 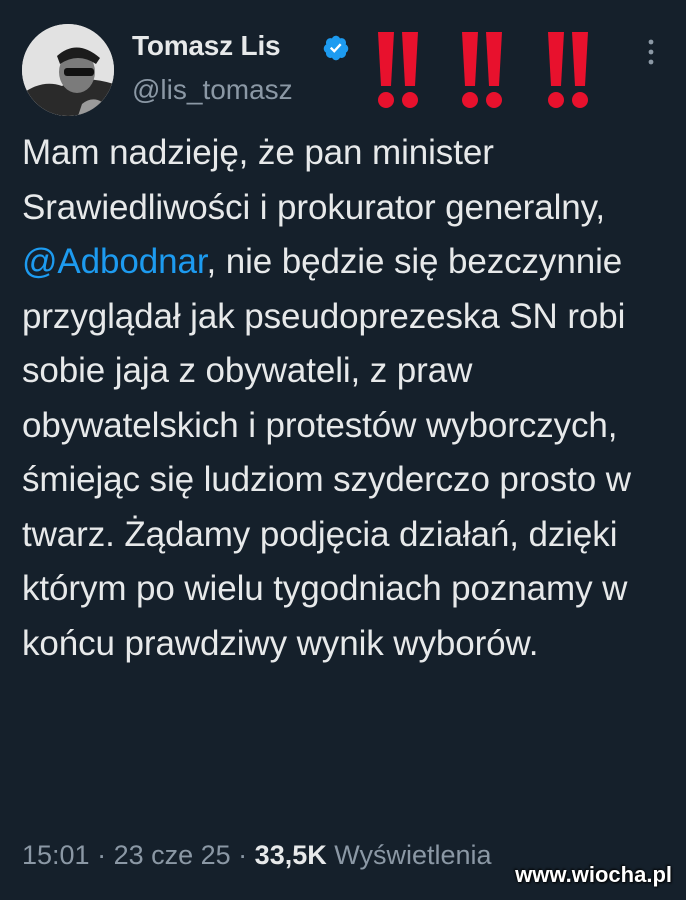 I want to click on mention-link: @Adbodnar, so click(x=114, y=261).